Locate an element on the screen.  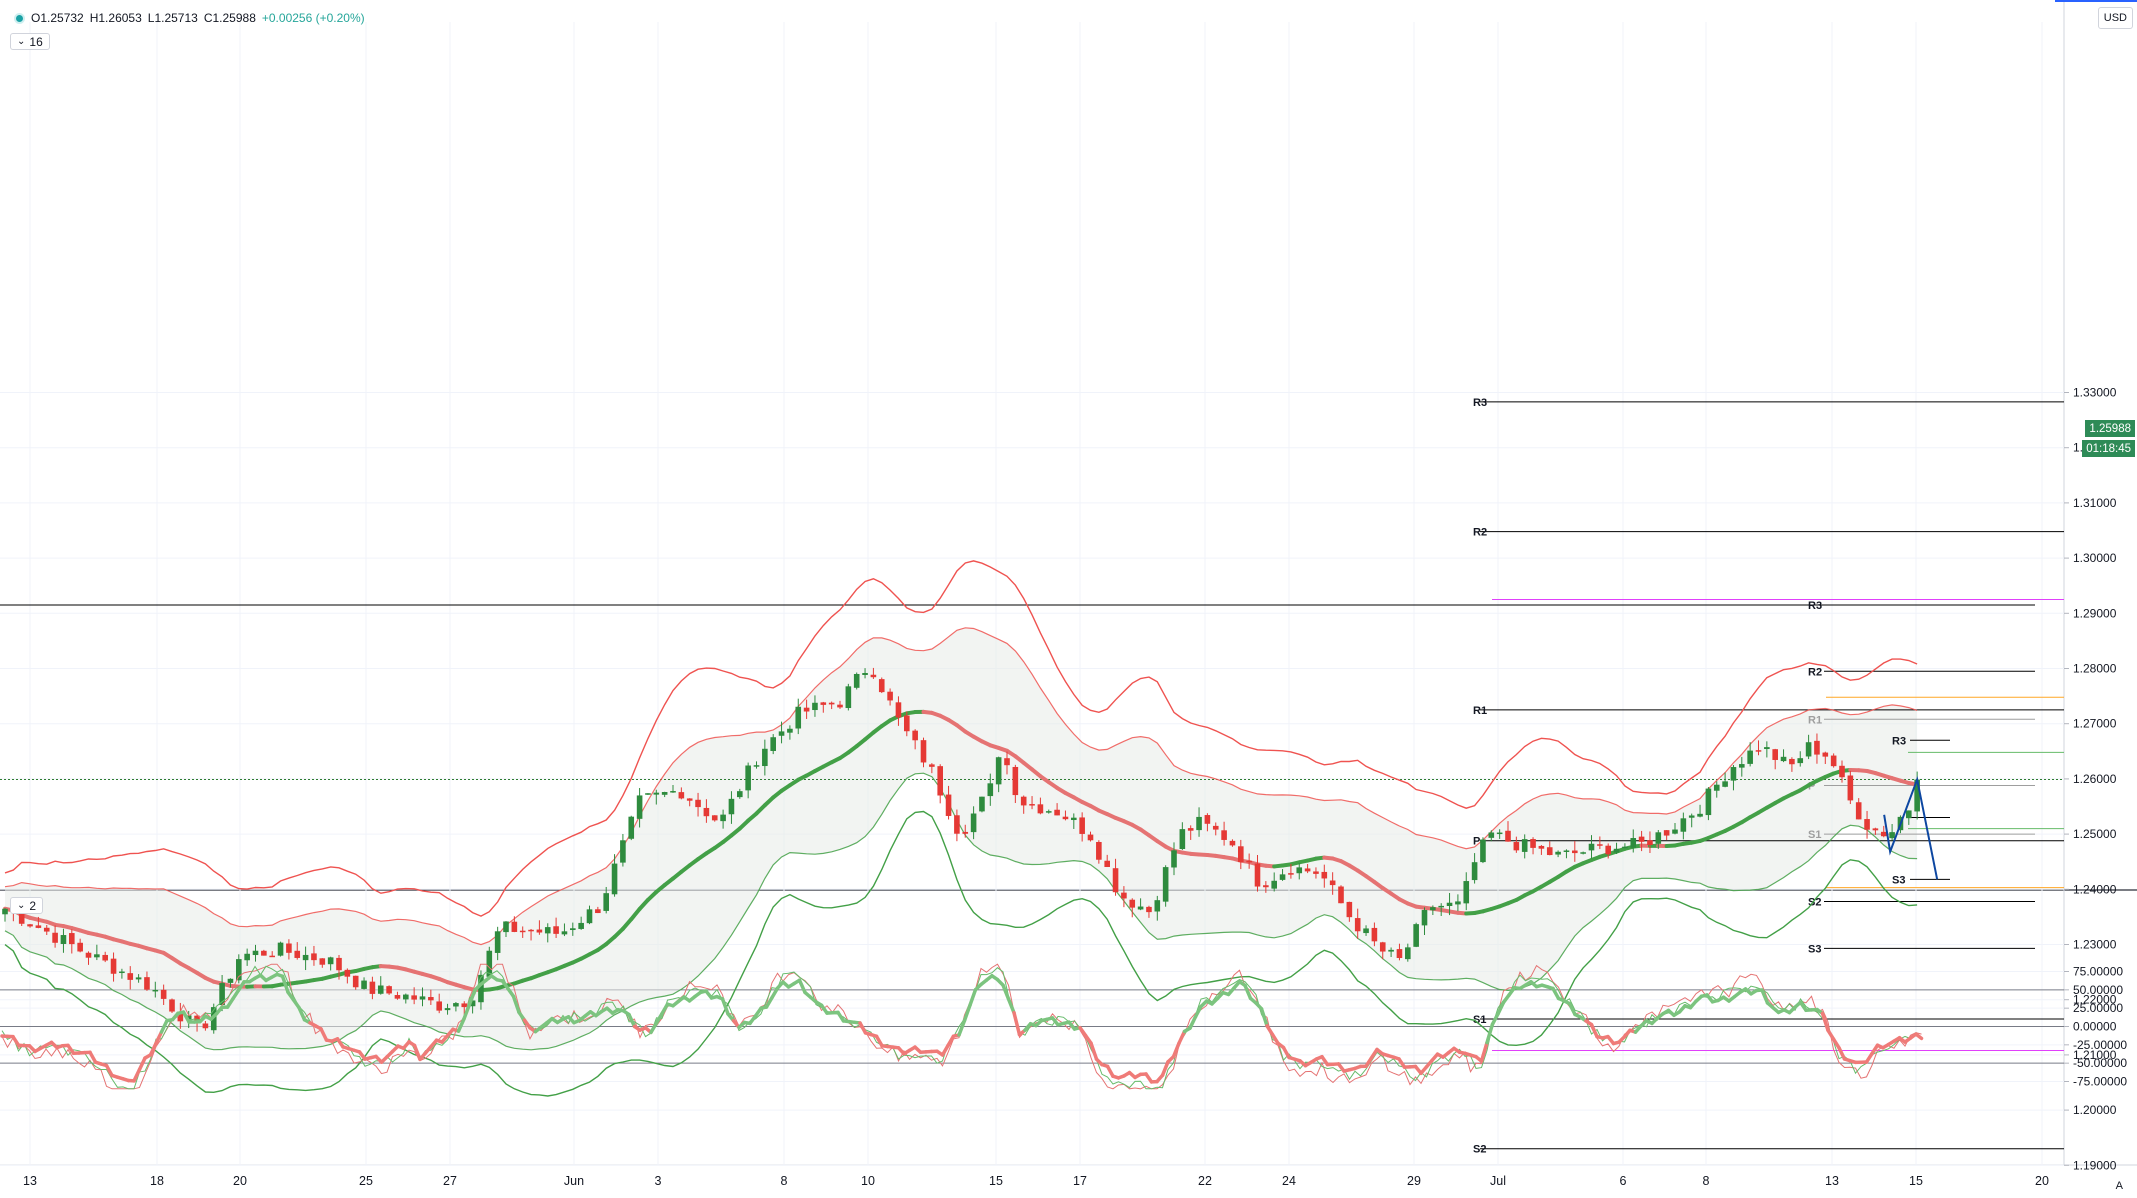
price-tick-label: 1.20000 is located at coordinates (2095, 1110).